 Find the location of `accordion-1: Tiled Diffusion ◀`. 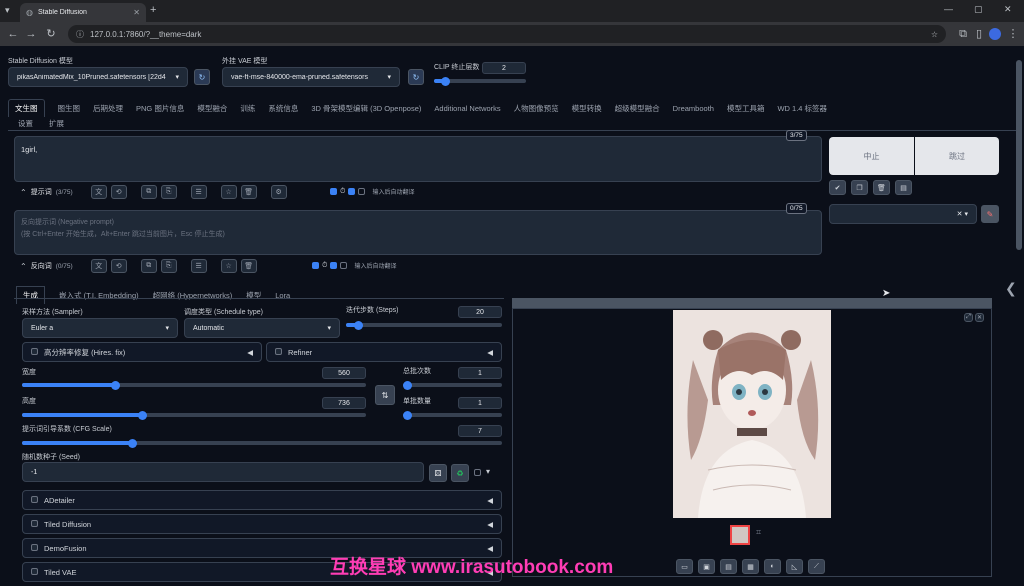

accordion-1: Tiled Diffusion ◀ is located at coordinates (262, 524).